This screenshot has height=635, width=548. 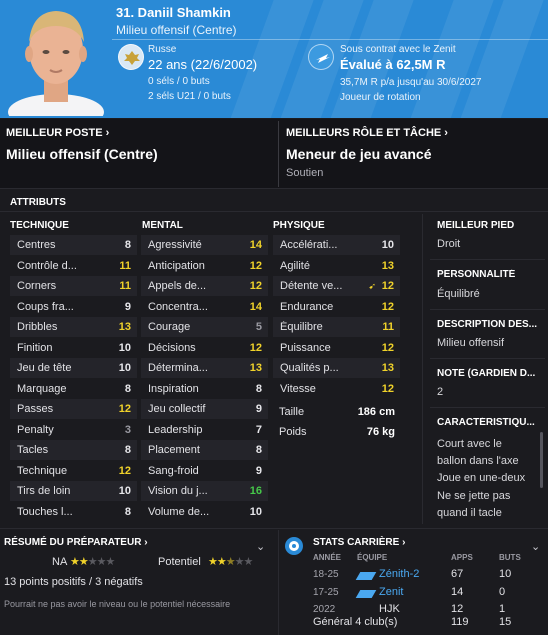 I want to click on attribute-name: Finition, so click(x=35, y=347).